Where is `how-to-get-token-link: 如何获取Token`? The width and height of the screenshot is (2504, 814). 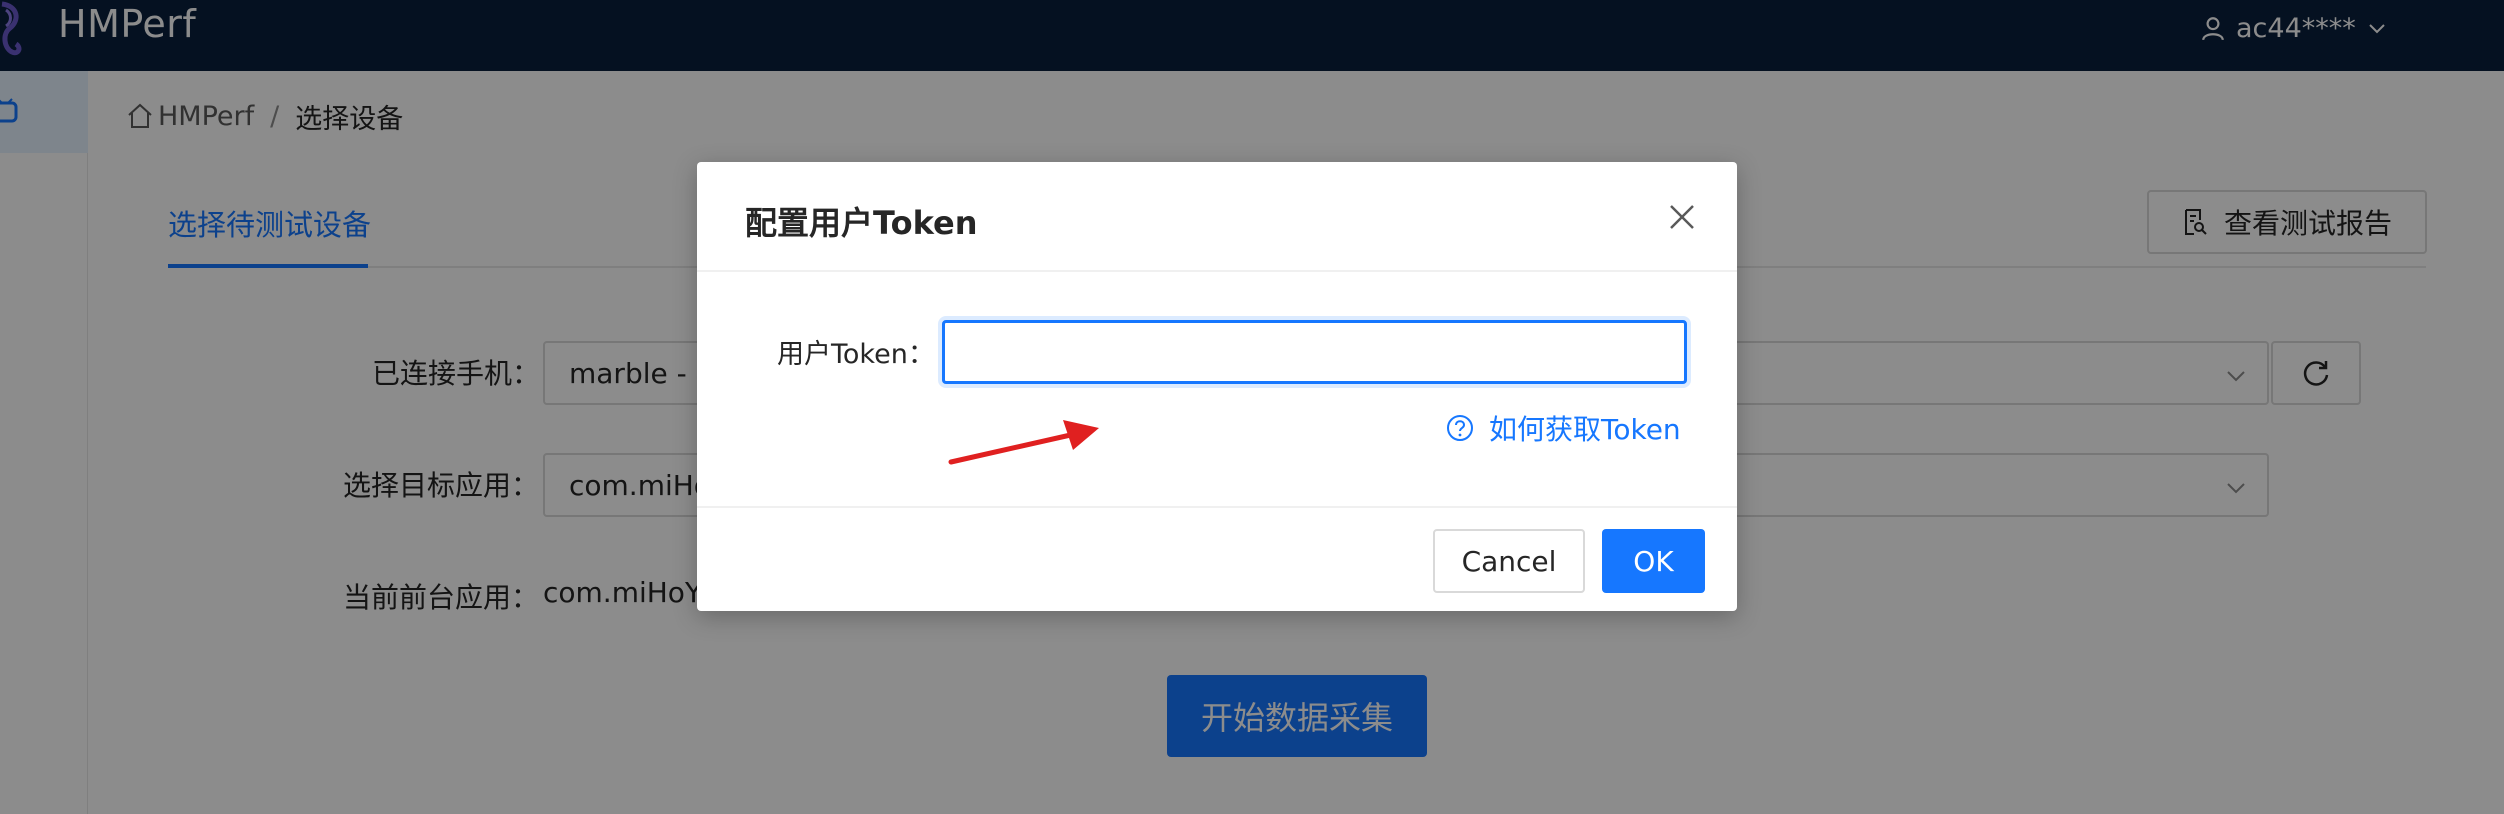 how-to-get-token-link: 如何获取Token is located at coordinates (1563, 428).